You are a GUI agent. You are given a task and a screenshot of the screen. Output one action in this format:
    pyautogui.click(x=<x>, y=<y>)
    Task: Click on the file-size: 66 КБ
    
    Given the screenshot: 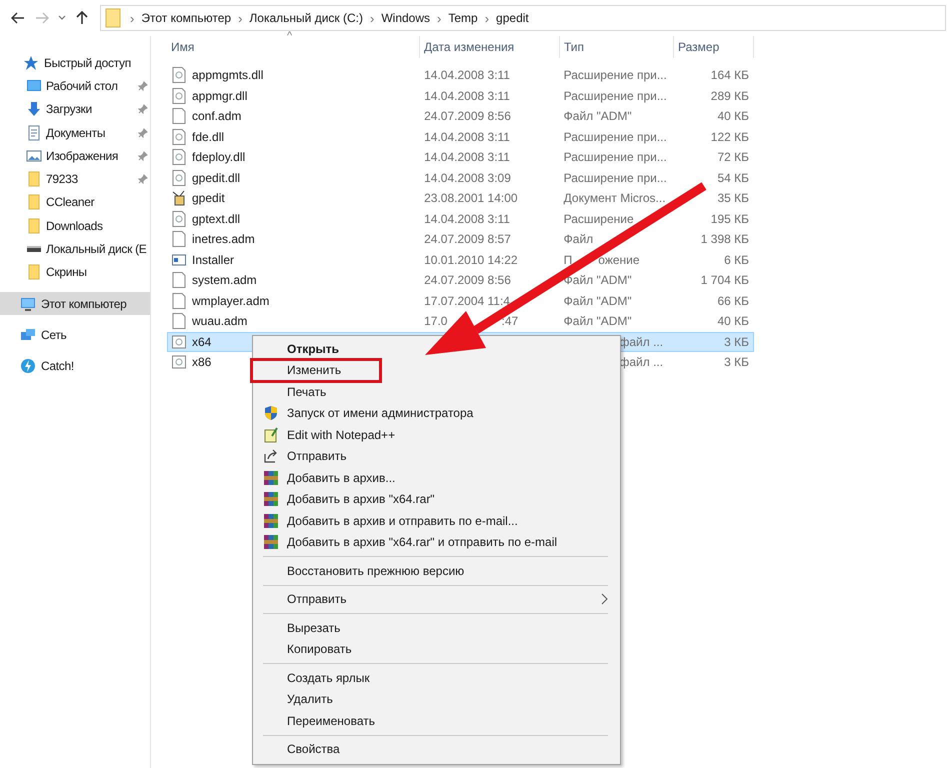 What is the action you would take?
    pyautogui.click(x=733, y=301)
    